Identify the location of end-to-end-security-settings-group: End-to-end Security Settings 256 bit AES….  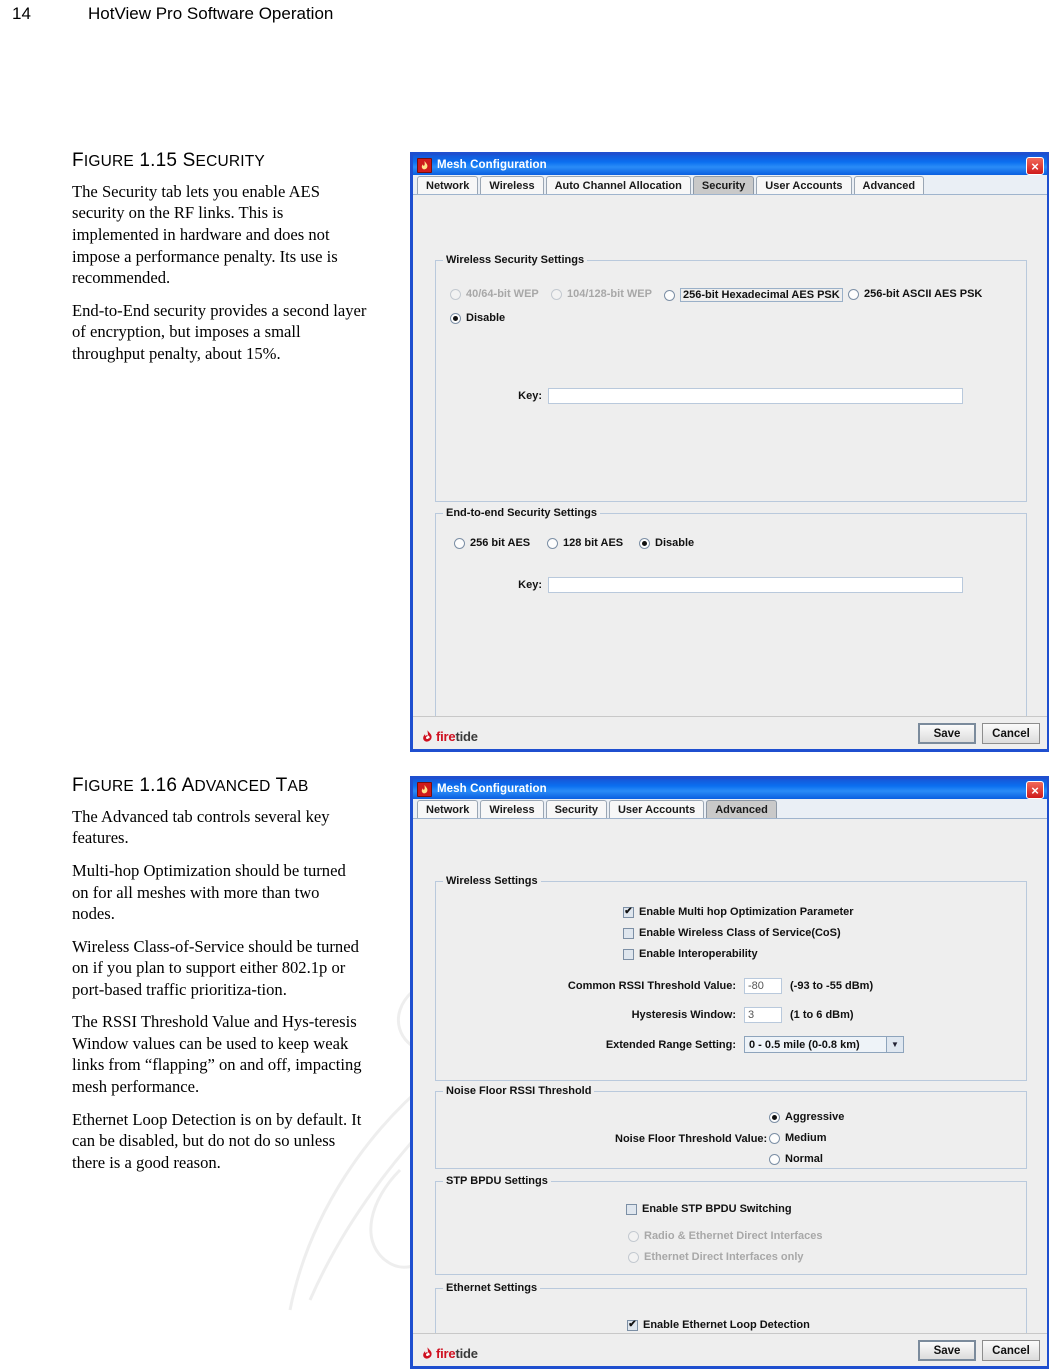
(731, 616).